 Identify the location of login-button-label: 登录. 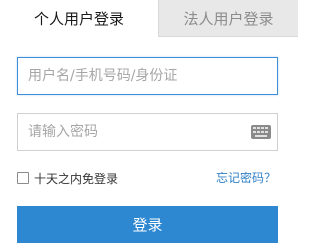
(147, 225).